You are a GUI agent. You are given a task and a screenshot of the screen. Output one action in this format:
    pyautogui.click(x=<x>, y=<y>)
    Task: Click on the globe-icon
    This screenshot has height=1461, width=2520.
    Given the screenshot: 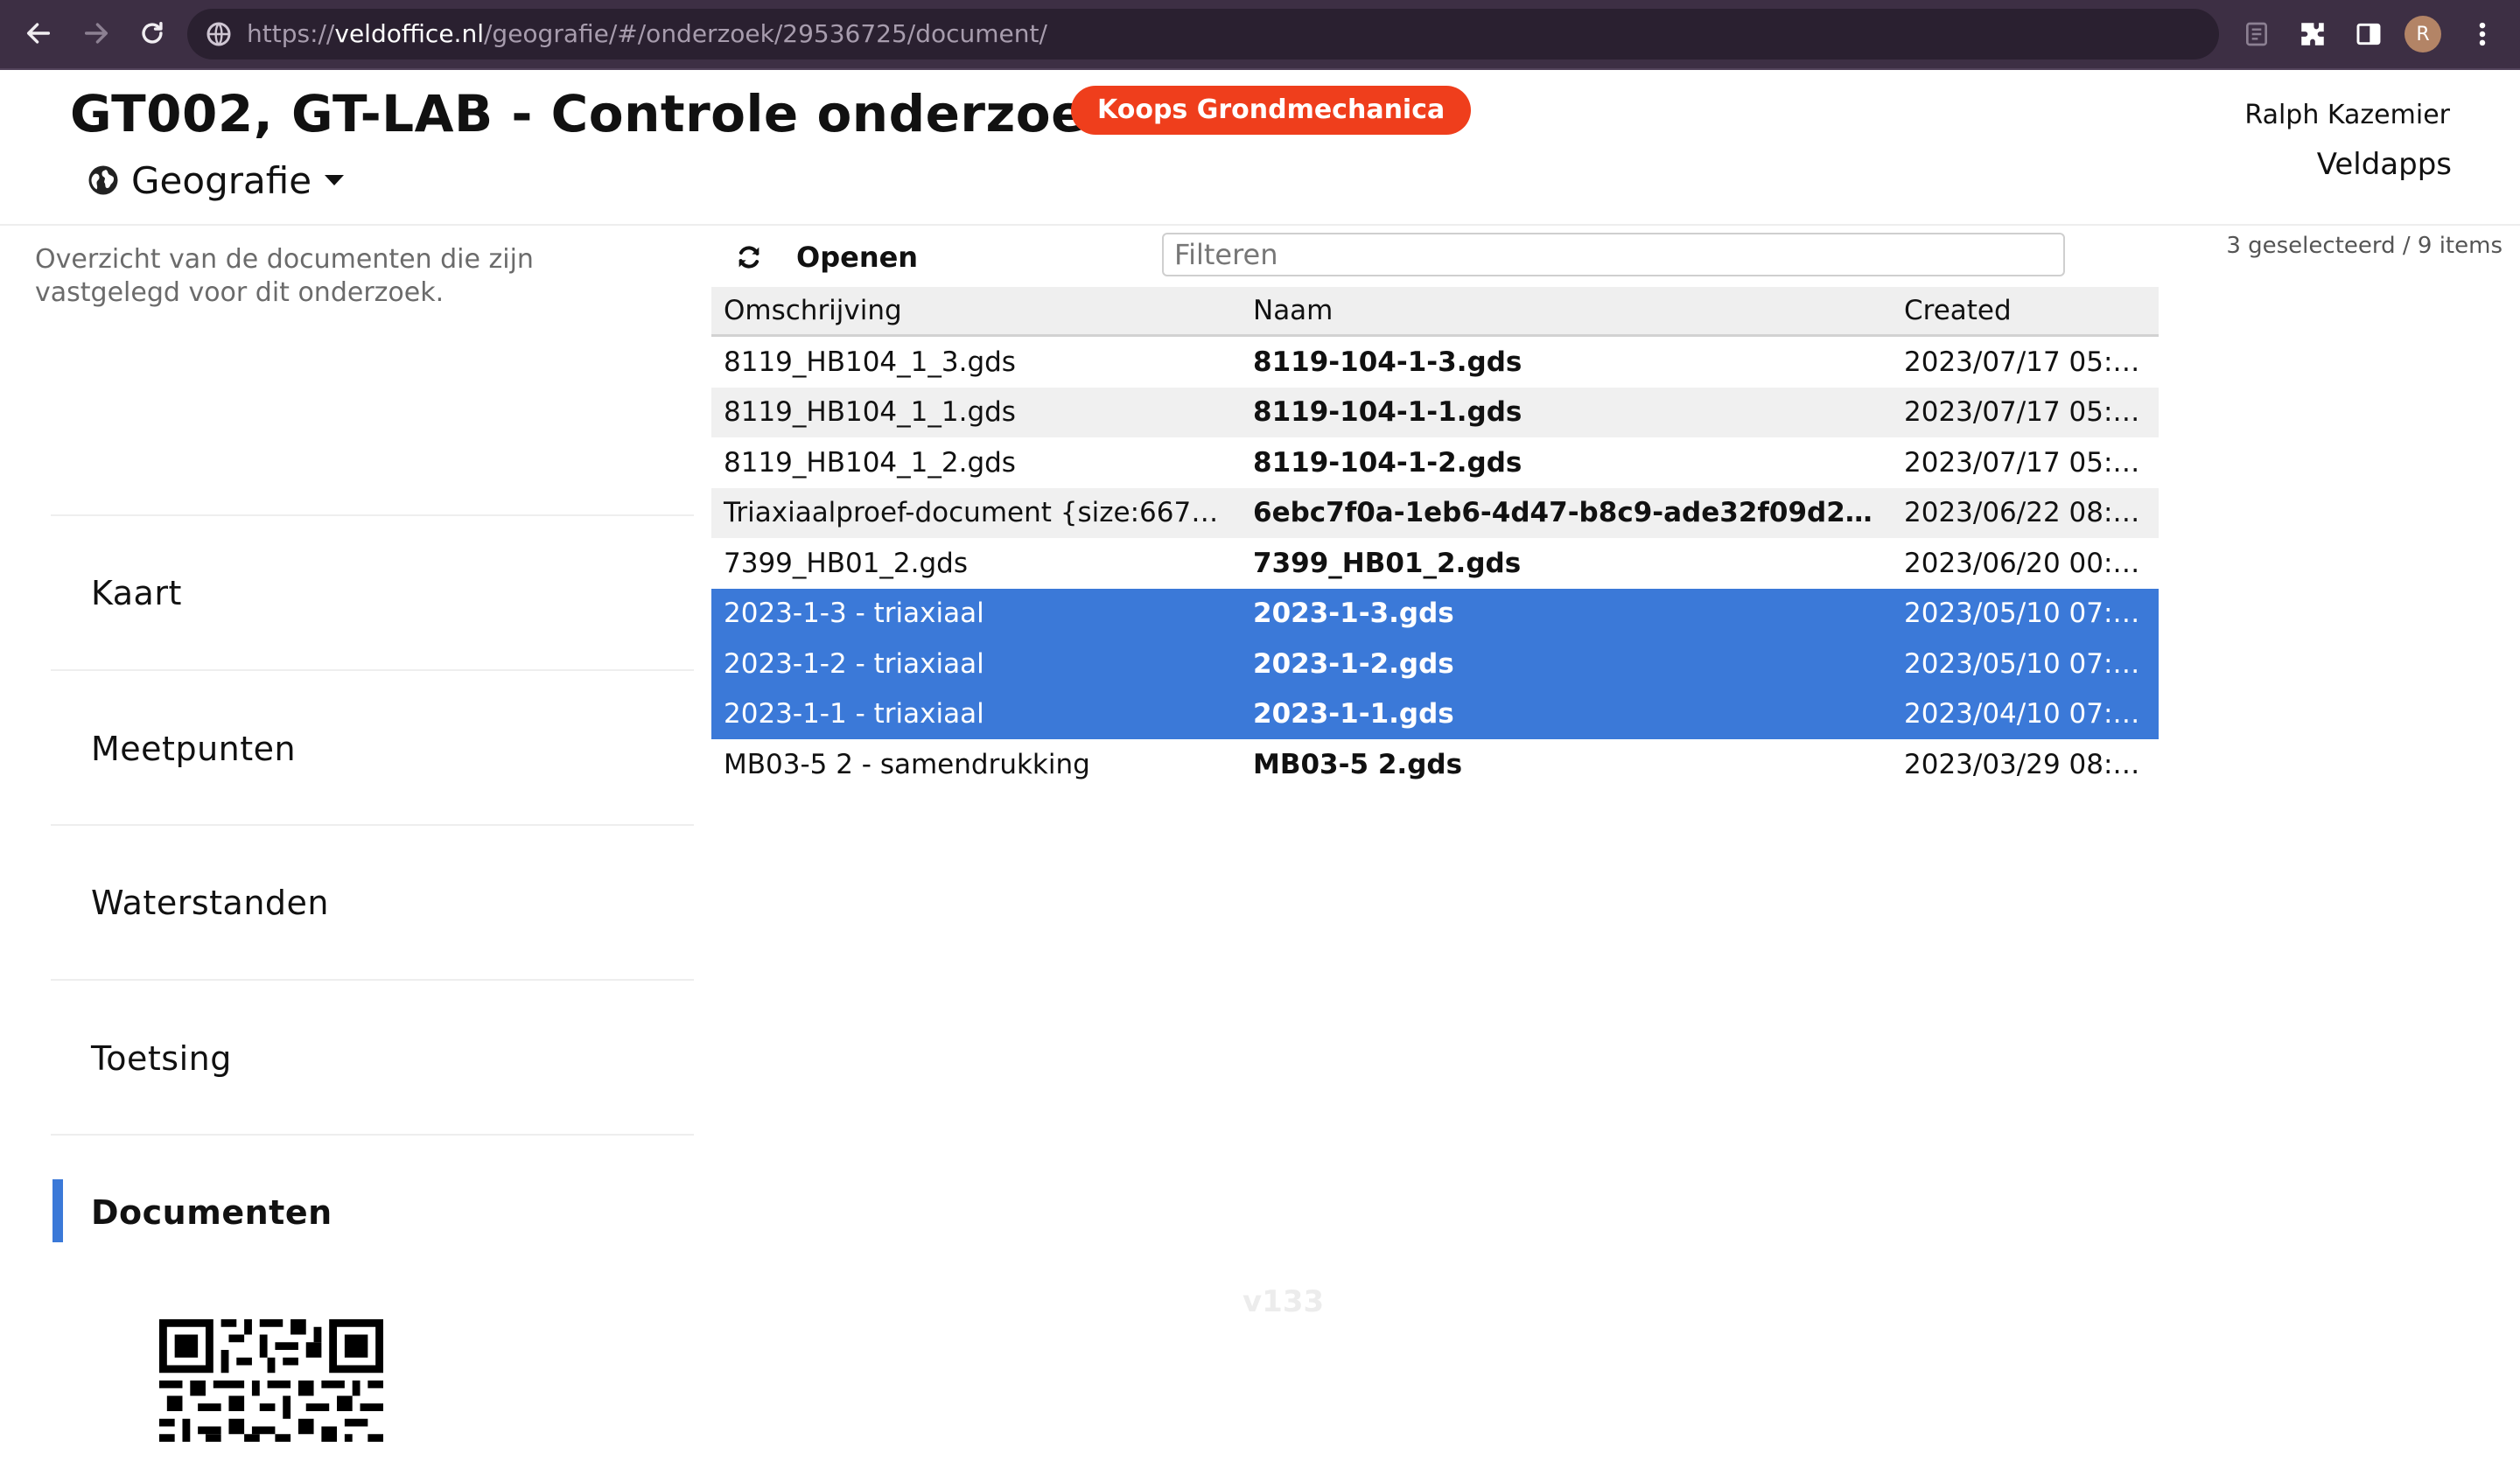 What is the action you would take?
    pyautogui.click(x=103, y=180)
    